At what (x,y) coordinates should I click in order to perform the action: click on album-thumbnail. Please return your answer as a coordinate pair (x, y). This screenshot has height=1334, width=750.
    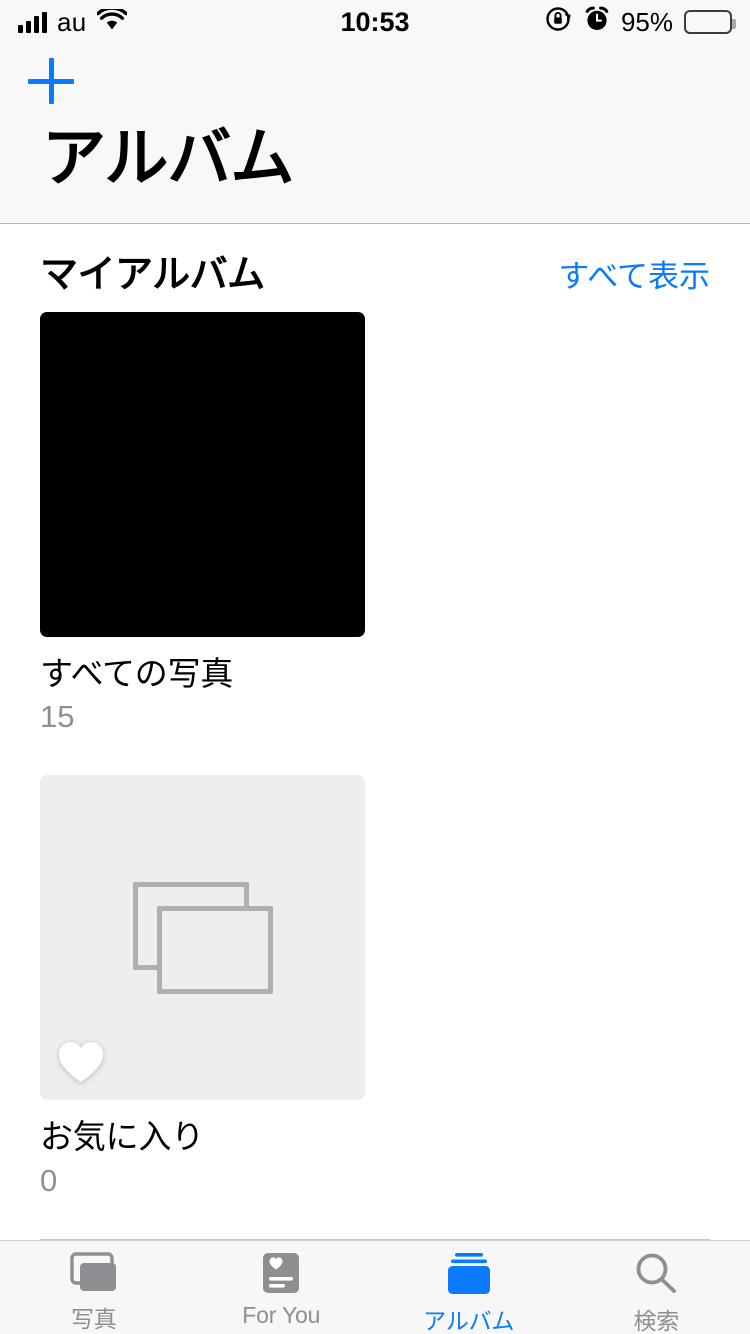
    Looking at the image, I should click on (202, 474).